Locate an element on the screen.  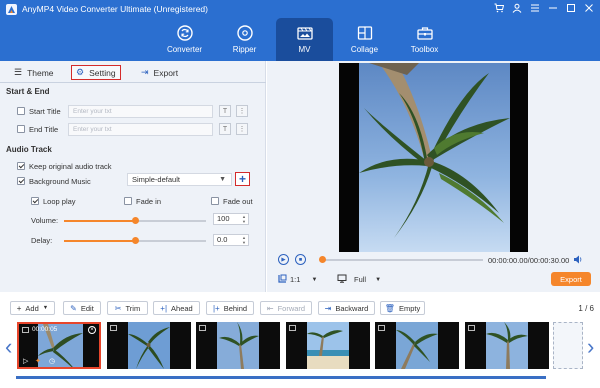
subtab-theme: ☰ Theme is located at coordinates (34, 72).